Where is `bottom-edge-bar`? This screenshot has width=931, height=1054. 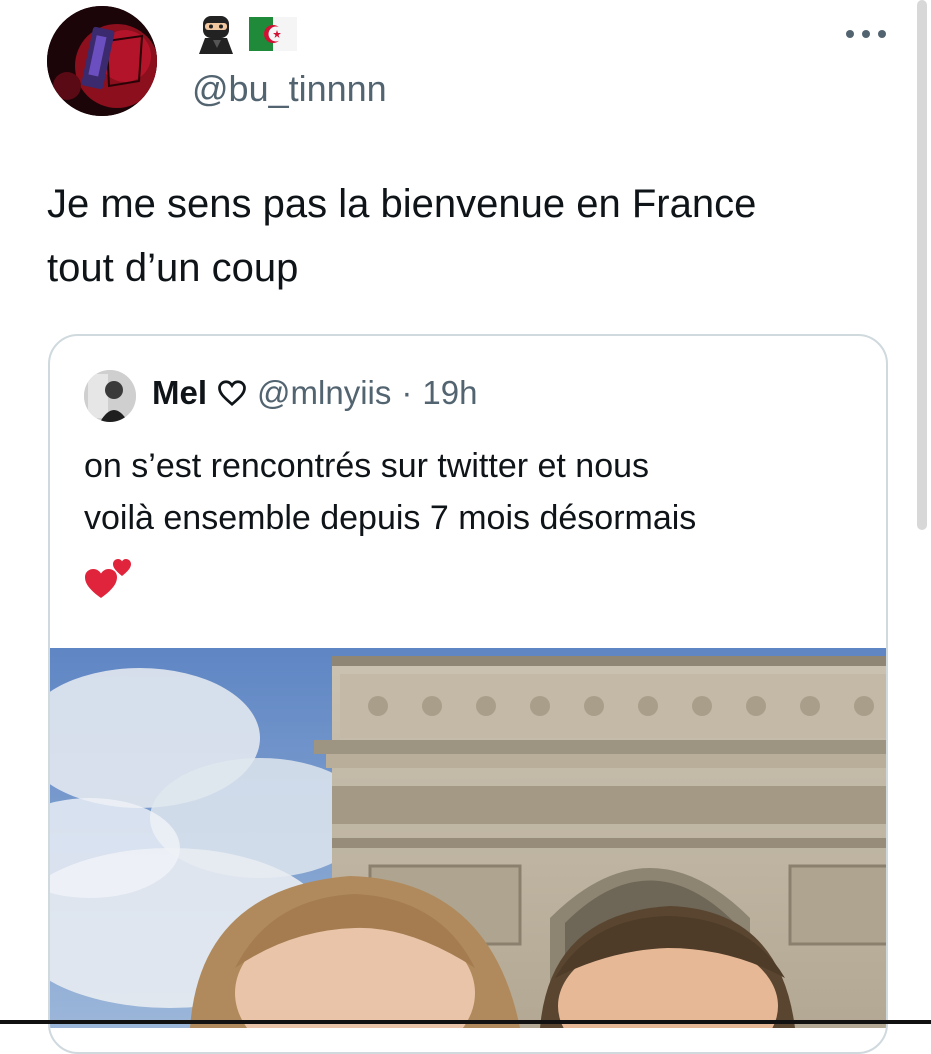 bottom-edge-bar is located at coordinates (465, 1022).